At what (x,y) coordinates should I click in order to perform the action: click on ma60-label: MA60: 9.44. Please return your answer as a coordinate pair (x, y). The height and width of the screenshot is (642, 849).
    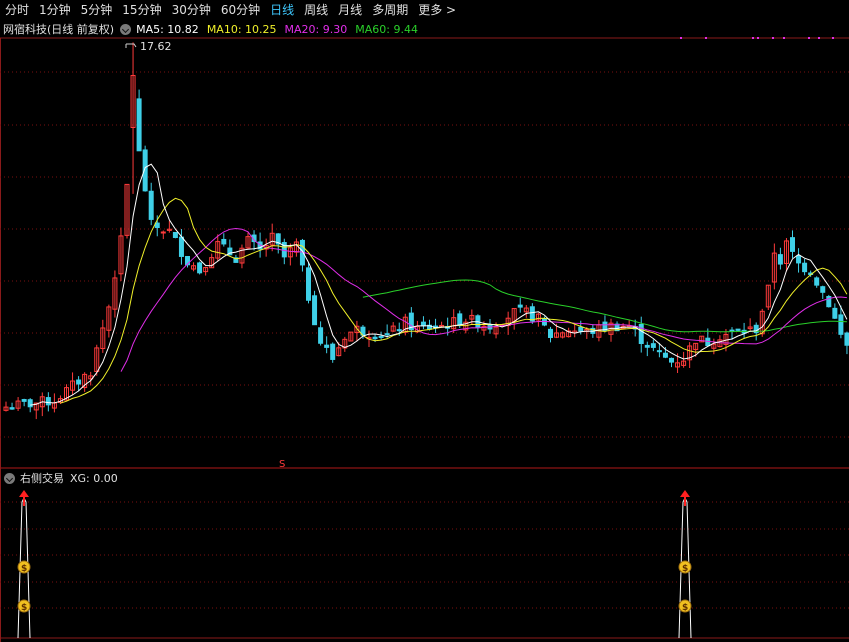
    Looking at the image, I should click on (386, 29).